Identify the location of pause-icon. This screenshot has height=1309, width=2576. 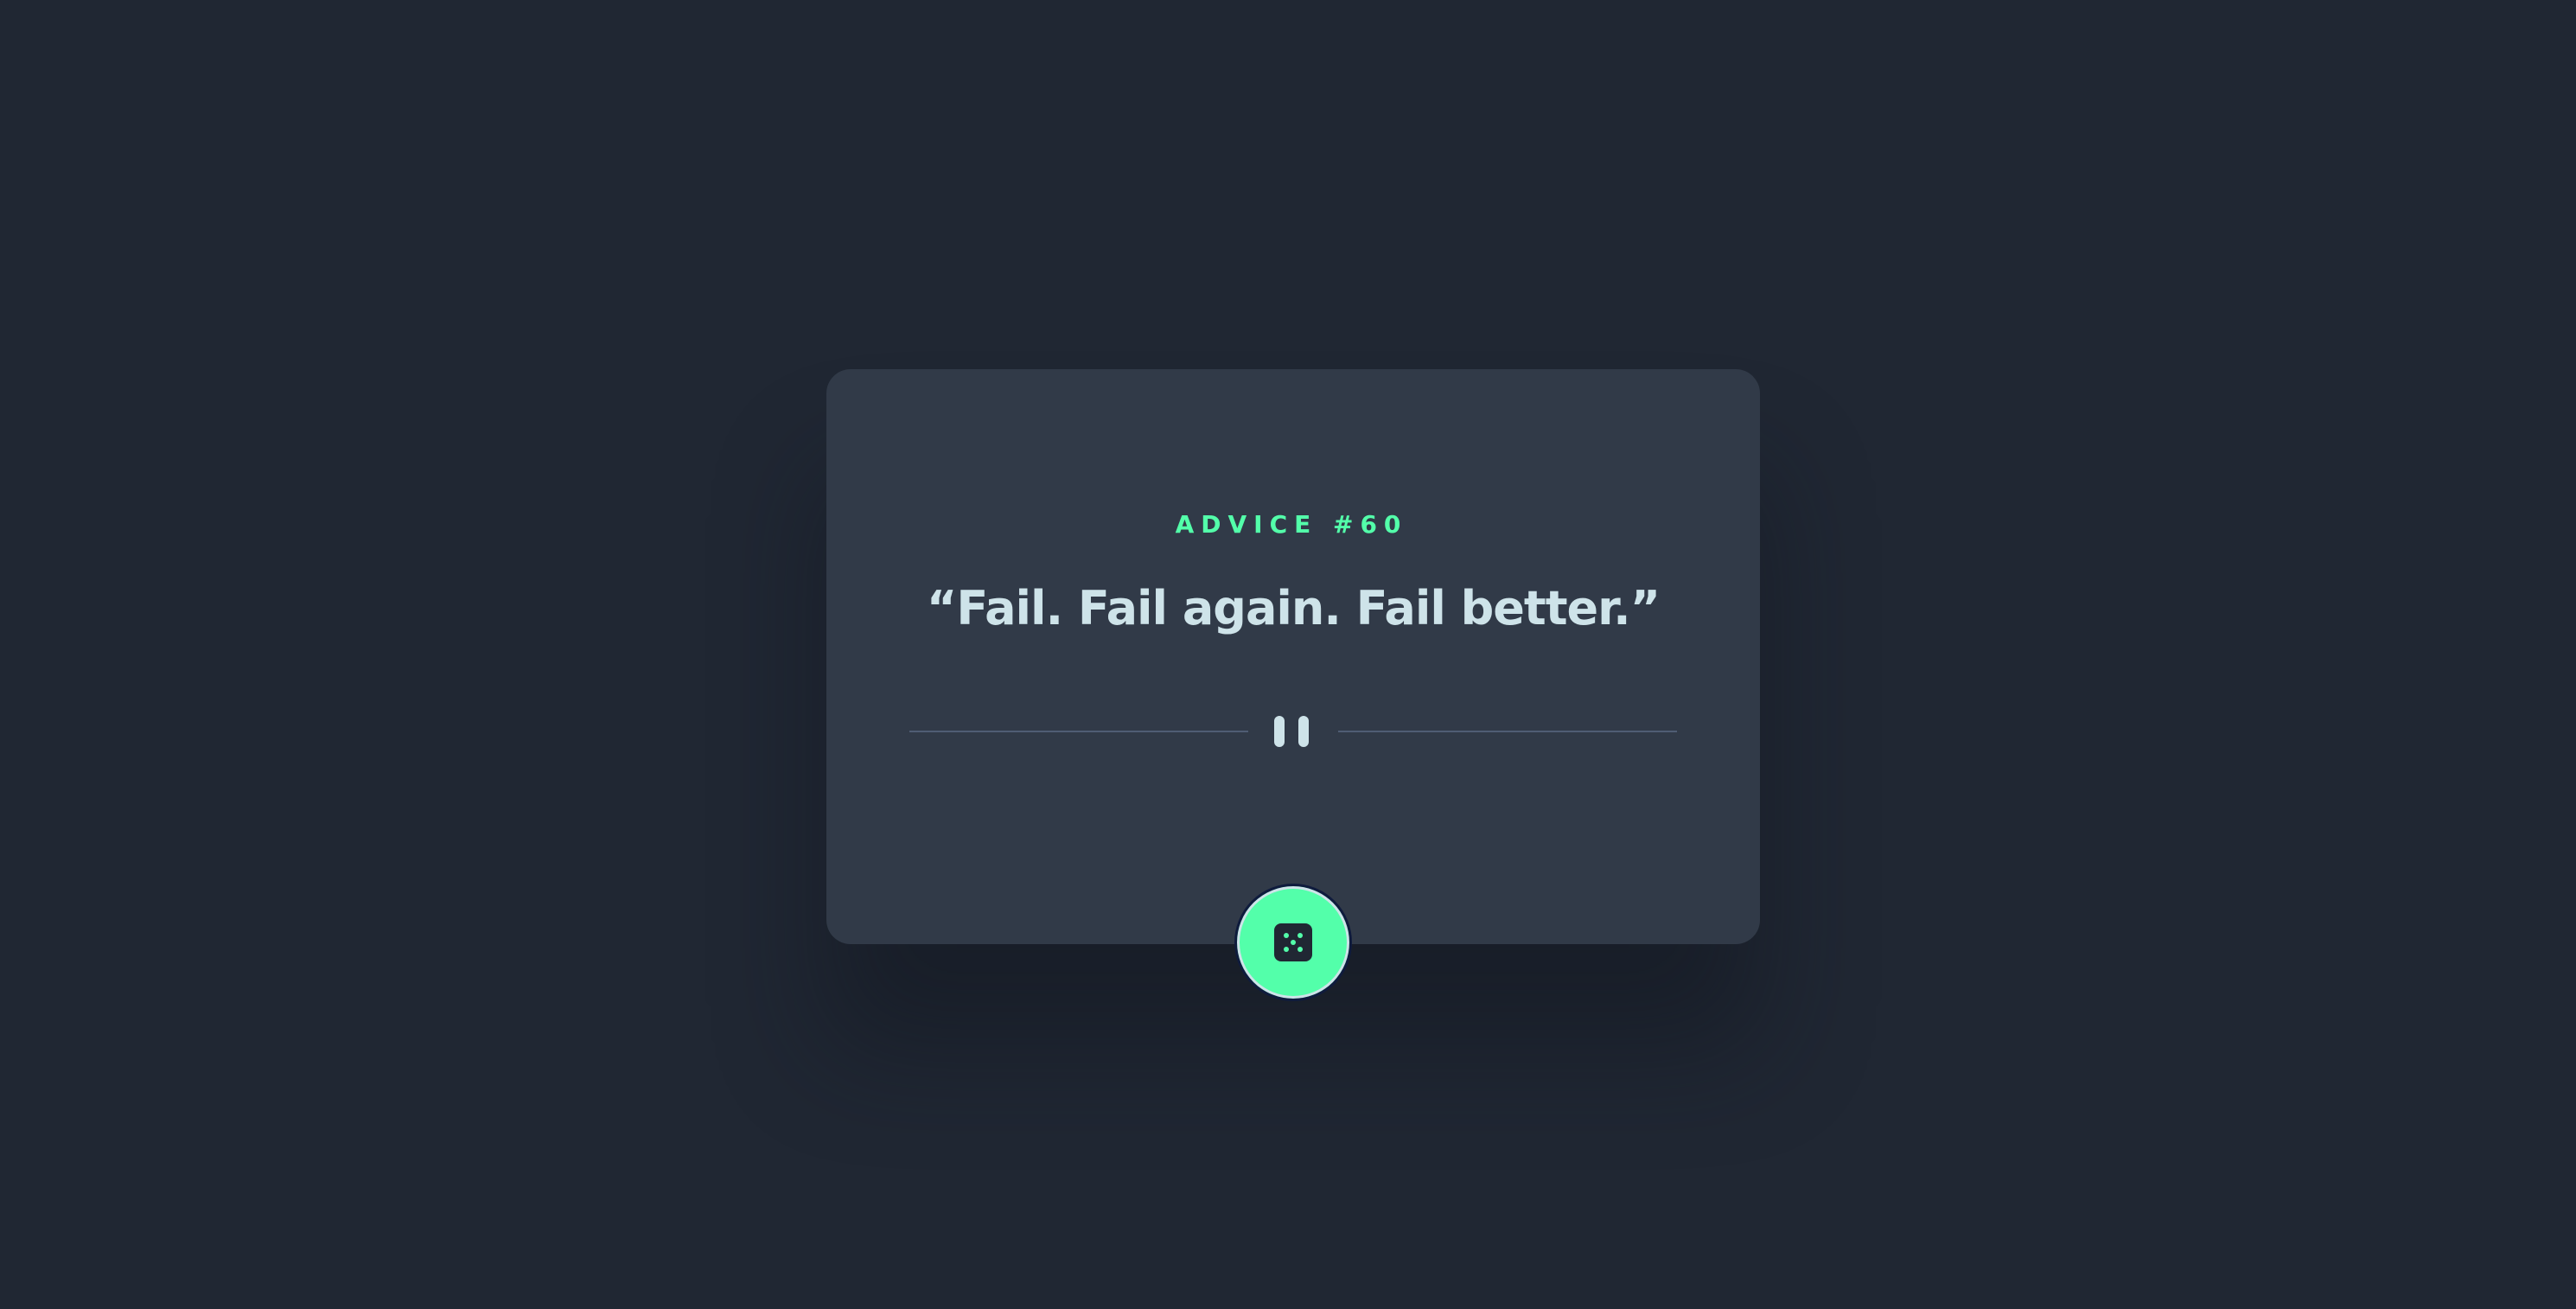
(1293, 731).